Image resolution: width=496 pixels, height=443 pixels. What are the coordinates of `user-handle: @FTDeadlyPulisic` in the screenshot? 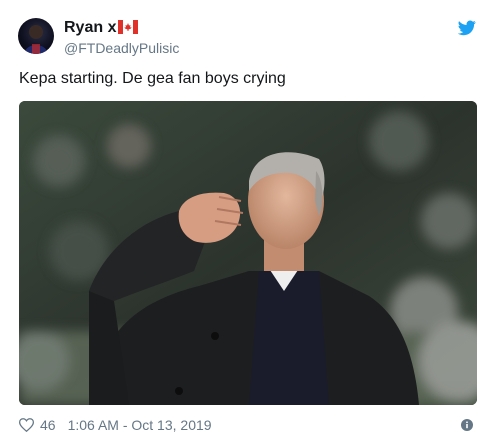 It's located at (121, 48).